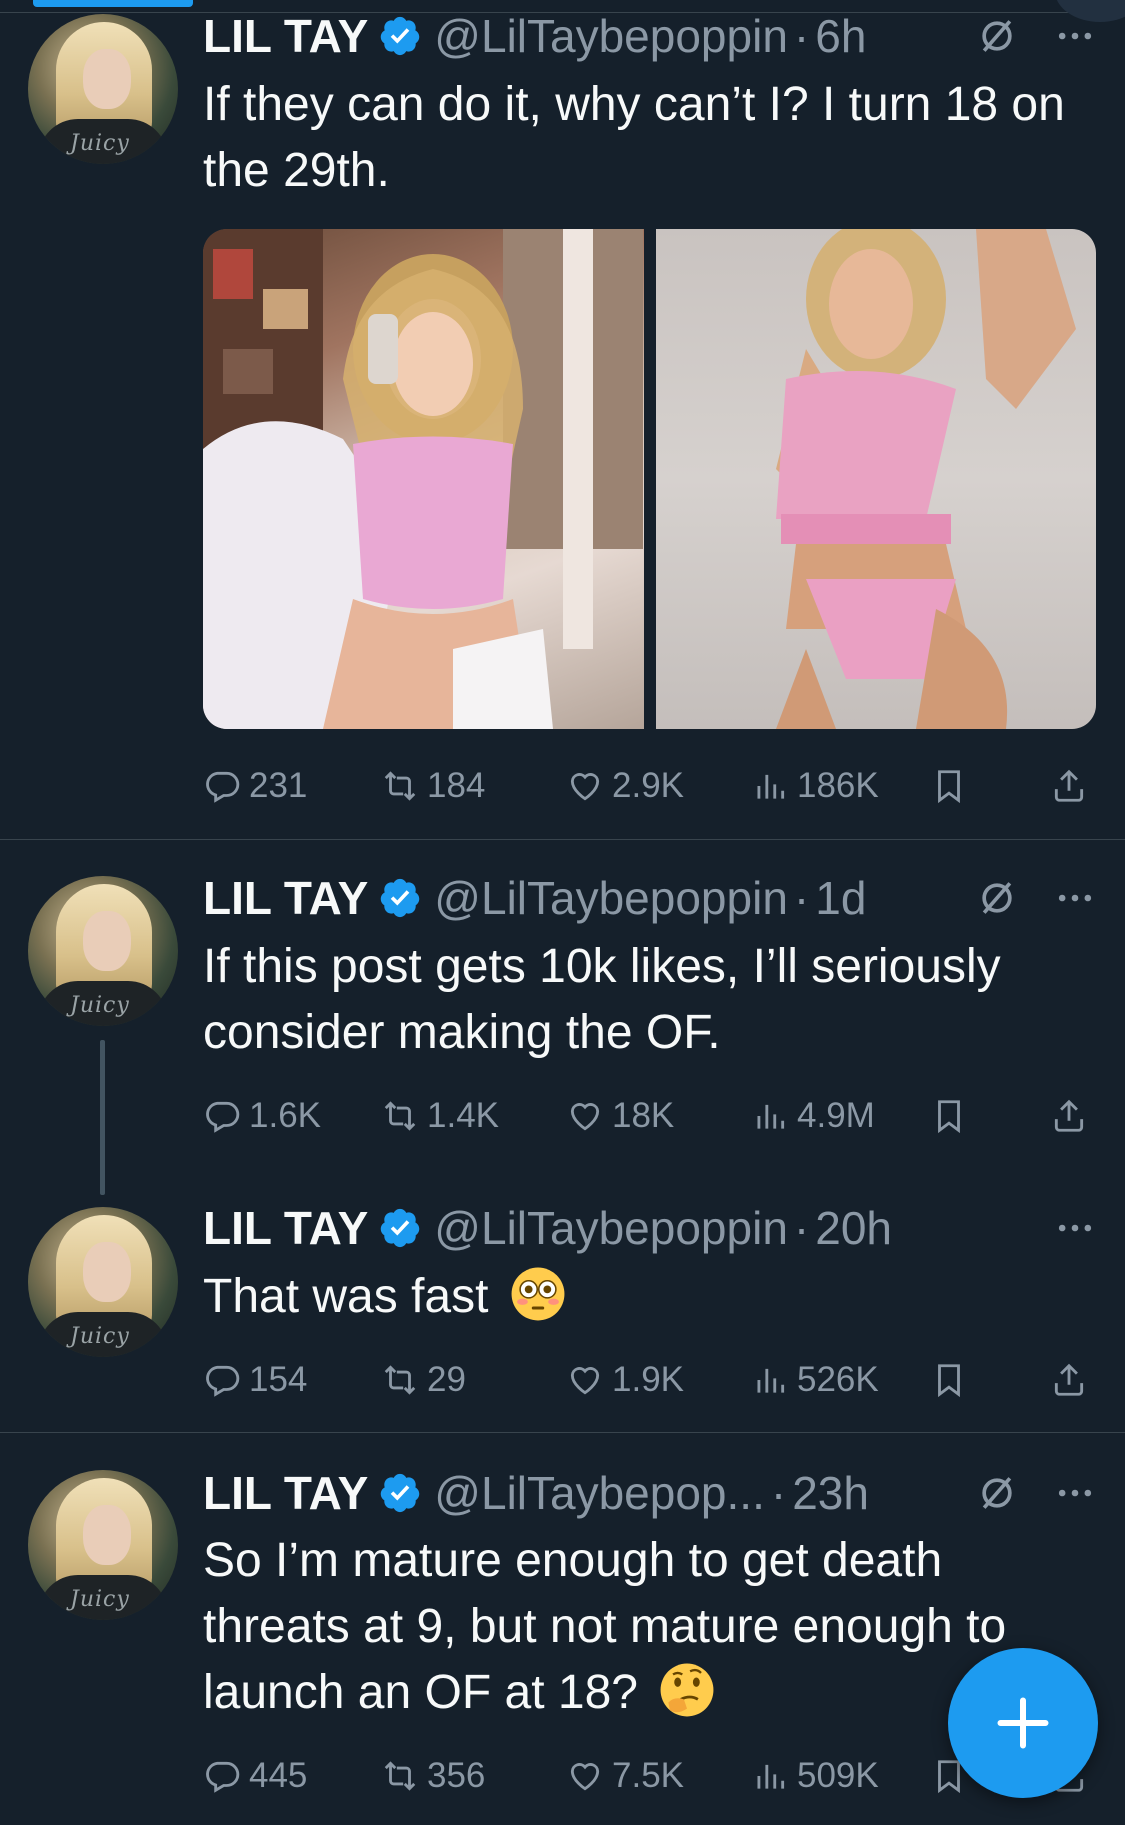  What do you see at coordinates (255, 786) in the screenshot?
I see `reply-button: 231` at bounding box center [255, 786].